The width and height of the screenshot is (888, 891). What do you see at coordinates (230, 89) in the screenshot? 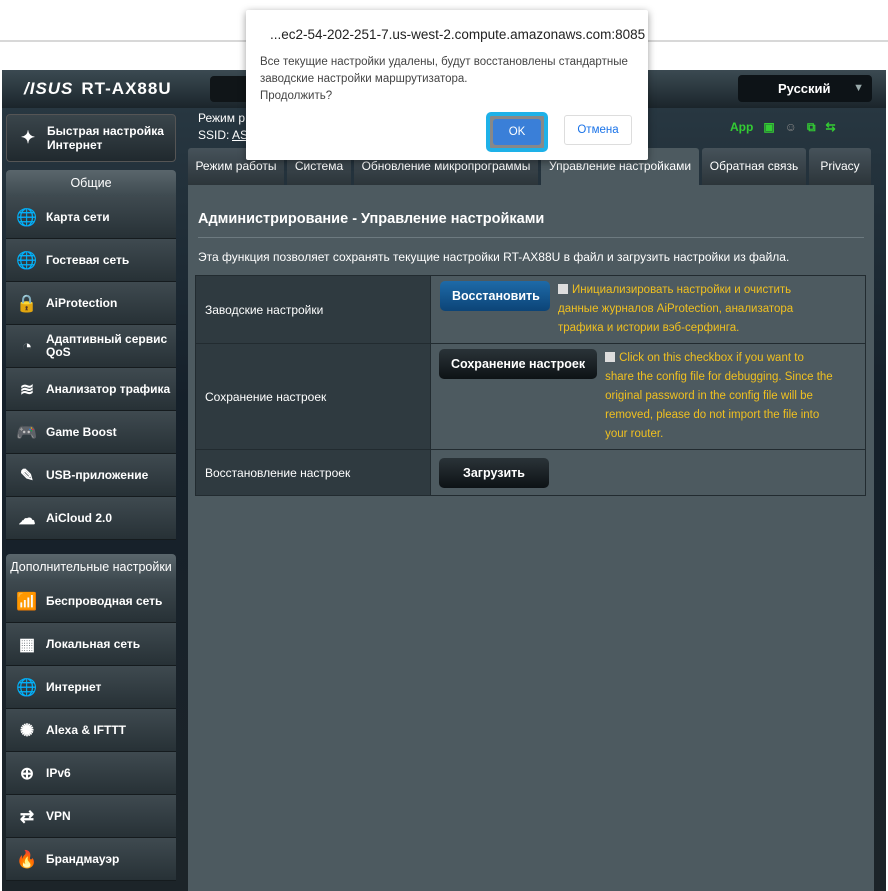
I see `header-button` at bounding box center [230, 89].